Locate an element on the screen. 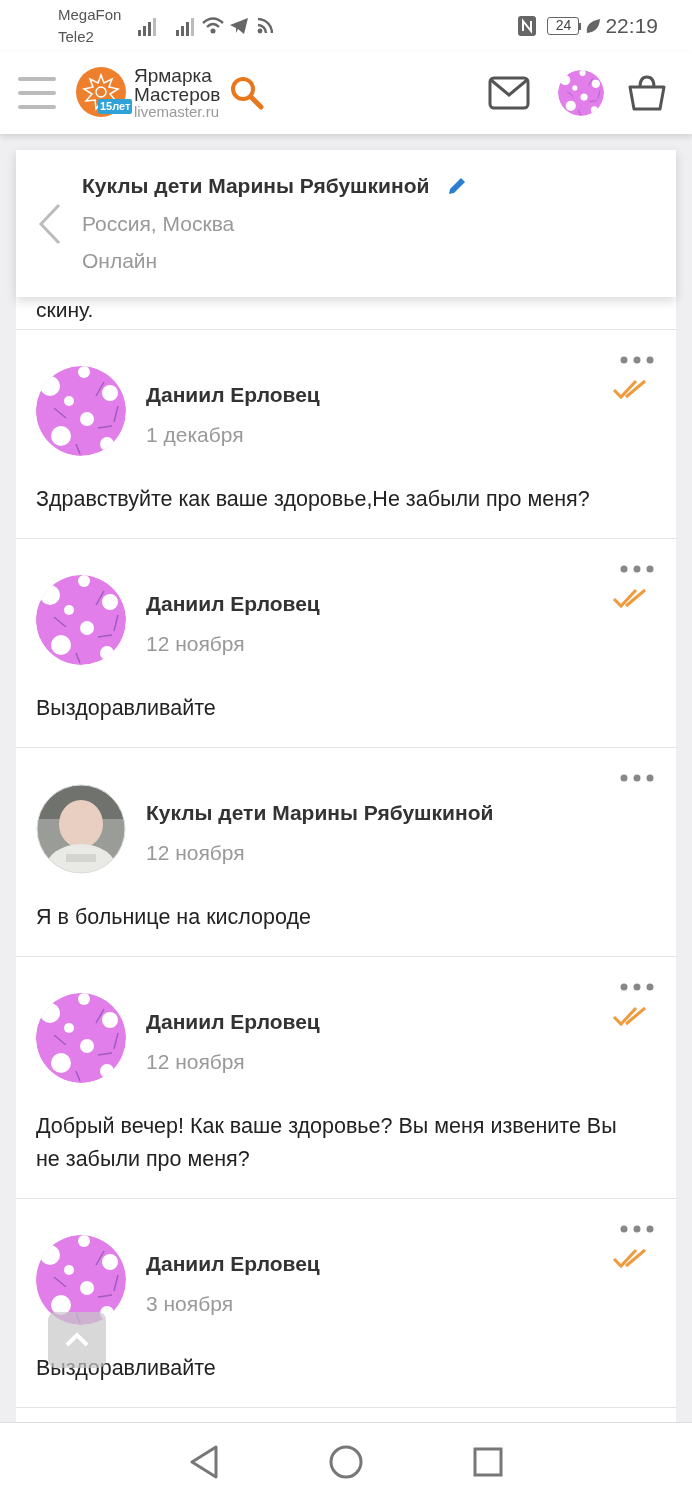 This screenshot has width=692, height=1500. carrier-name: MegaFon is located at coordinates (90, 15).